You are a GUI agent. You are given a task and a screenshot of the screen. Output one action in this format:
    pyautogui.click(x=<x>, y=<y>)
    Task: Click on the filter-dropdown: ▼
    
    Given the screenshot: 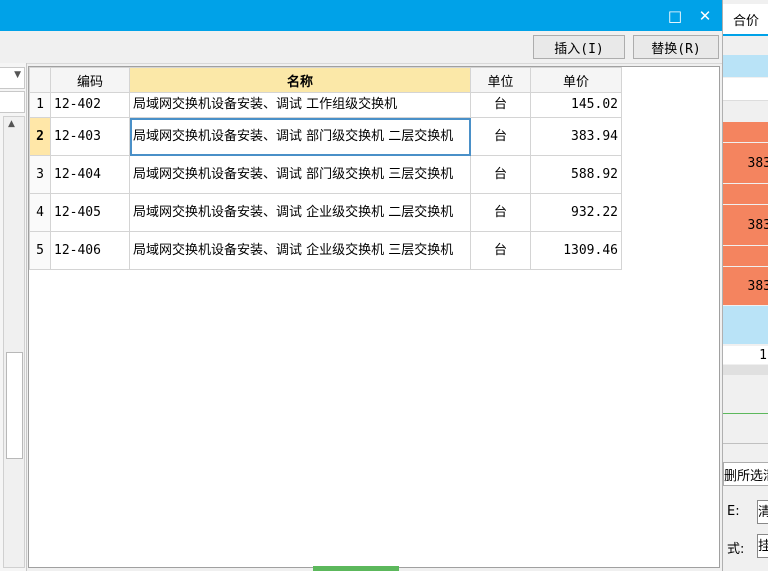 What is the action you would take?
    pyautogui.click(x=12, y=78)
    